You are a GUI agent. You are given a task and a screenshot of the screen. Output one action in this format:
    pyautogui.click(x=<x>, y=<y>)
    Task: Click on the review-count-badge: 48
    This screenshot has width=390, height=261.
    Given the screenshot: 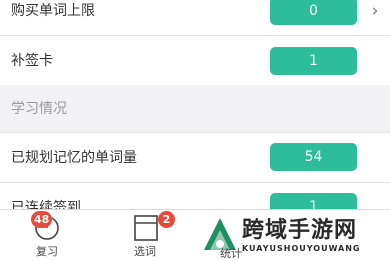 What is the action you would take?
    pyautogui.click(x=42, y=219)
    